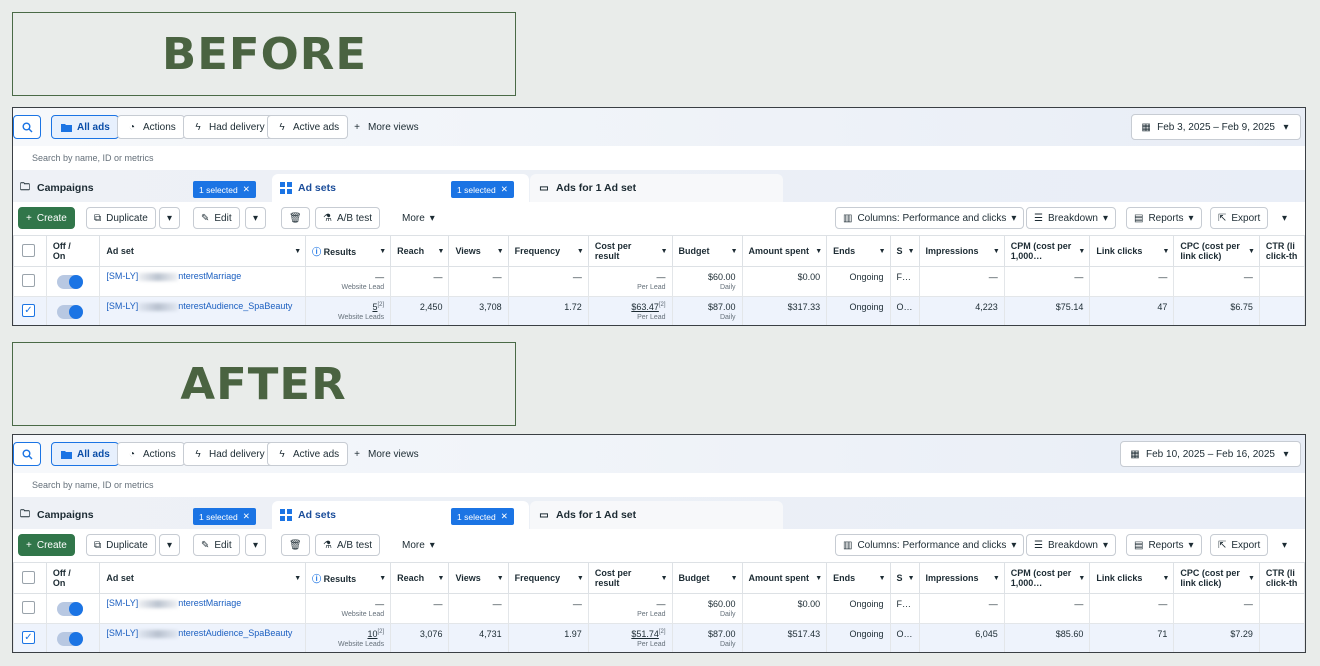 The height and width of the screenshot is (666, 1320). What do you see at coordinates (121, 218) in the screenshot?
I see `duplicate-button: ⧉ Duplicate` at bounding box center [121, 218].